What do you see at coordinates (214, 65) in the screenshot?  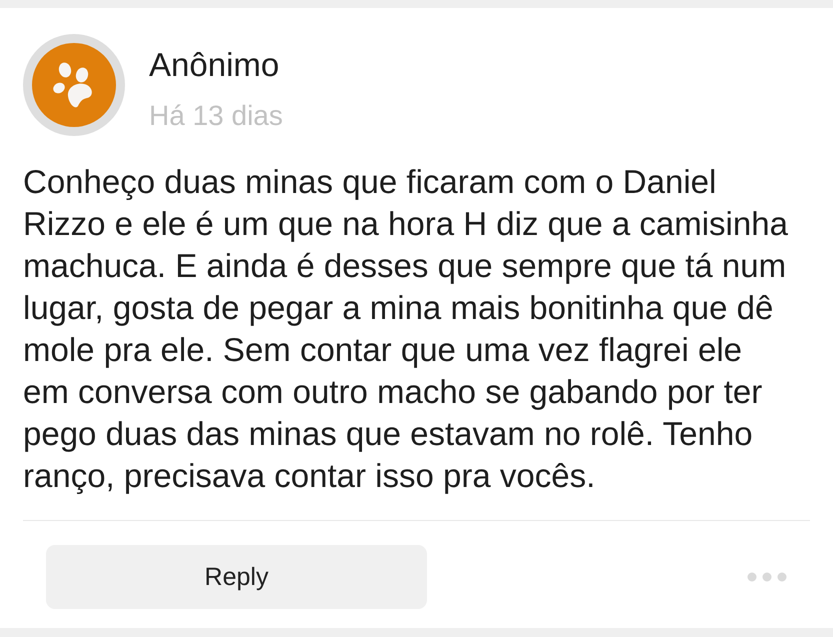 I see `author-name: Anônimo` at bounding box center [214, 65].